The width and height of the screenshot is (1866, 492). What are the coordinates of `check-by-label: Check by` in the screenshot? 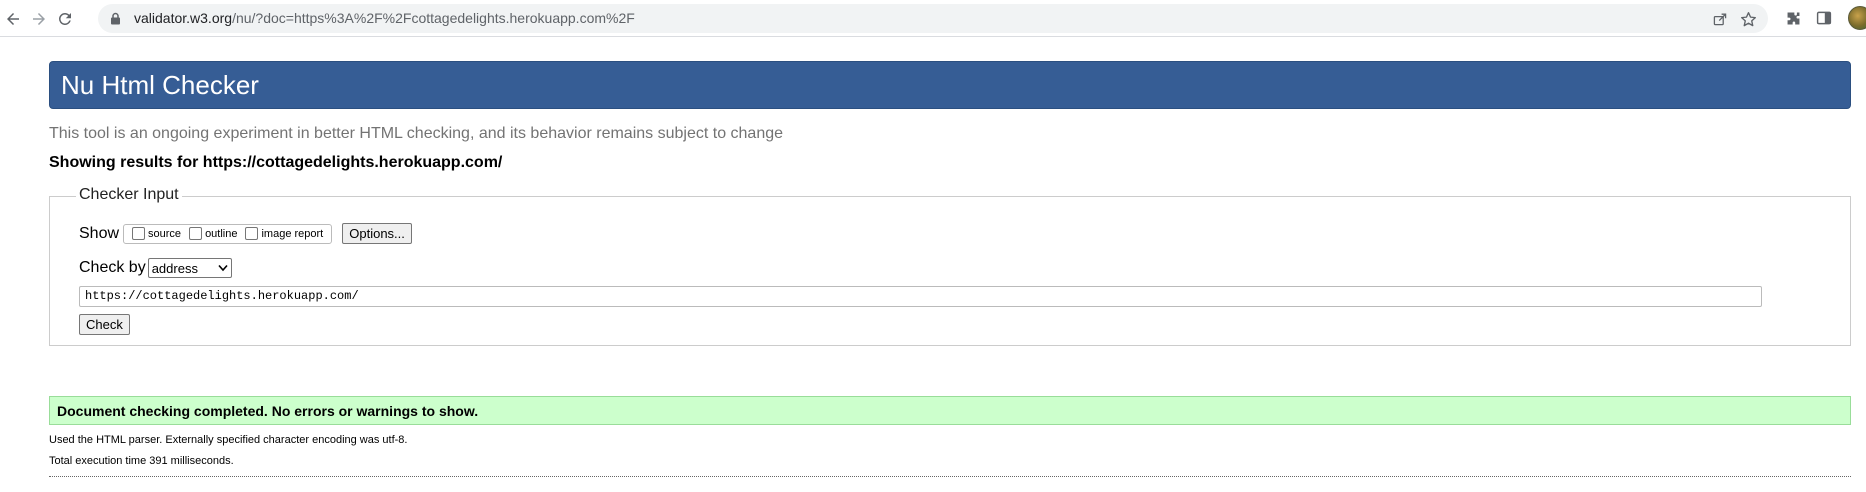 It's located at (112, 267).